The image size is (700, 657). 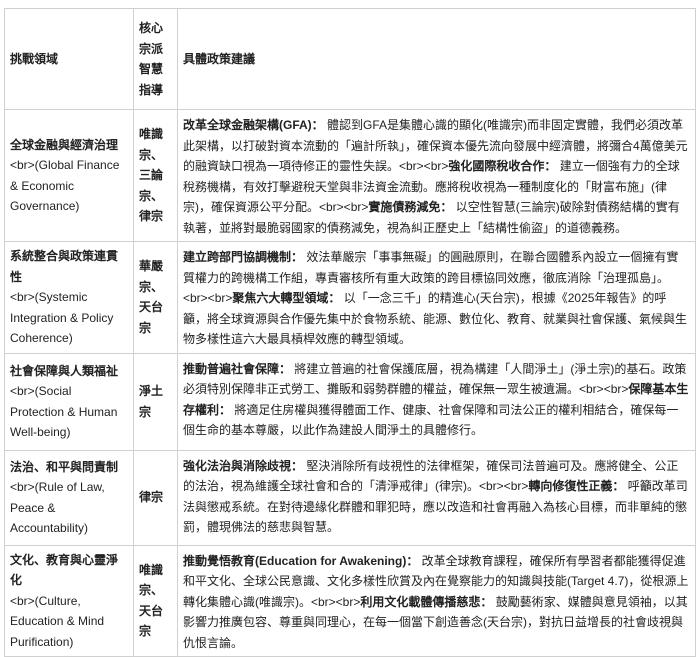 I want to click on header-core-school: 核心宗派智慧指導, so click(x=155, y=59).